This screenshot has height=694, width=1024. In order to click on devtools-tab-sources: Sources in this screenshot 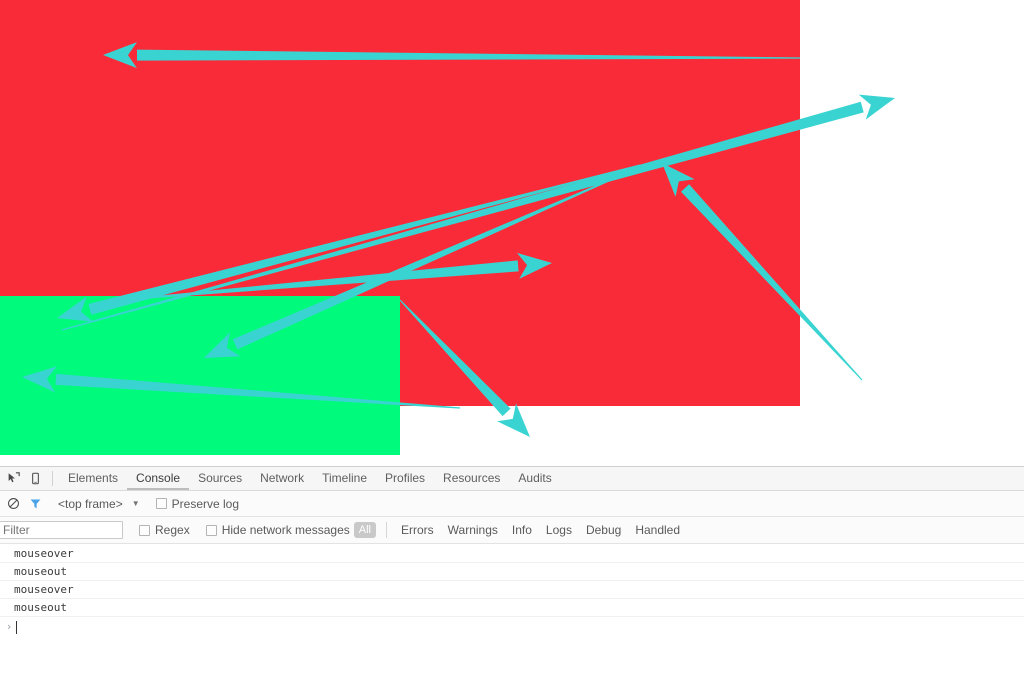, I will do `click(220, 478)`.